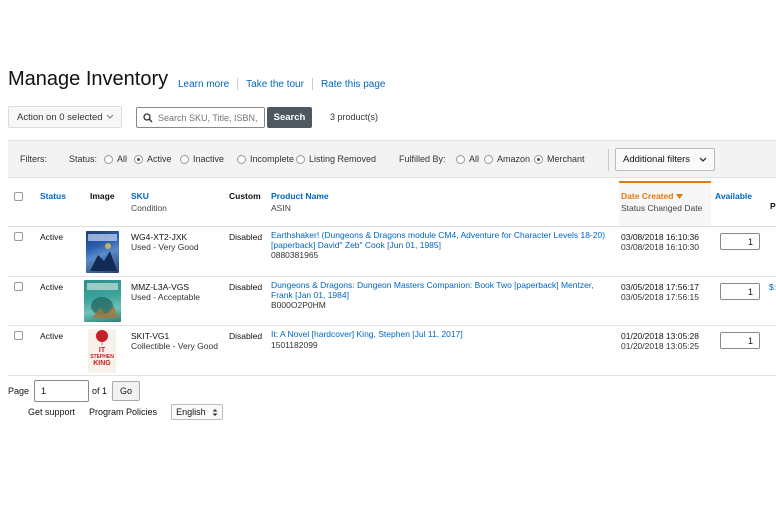 This screenshot has height=512, width=776. I want to click on header-status-changed-label: Status Changed Date, so click(662, 208).